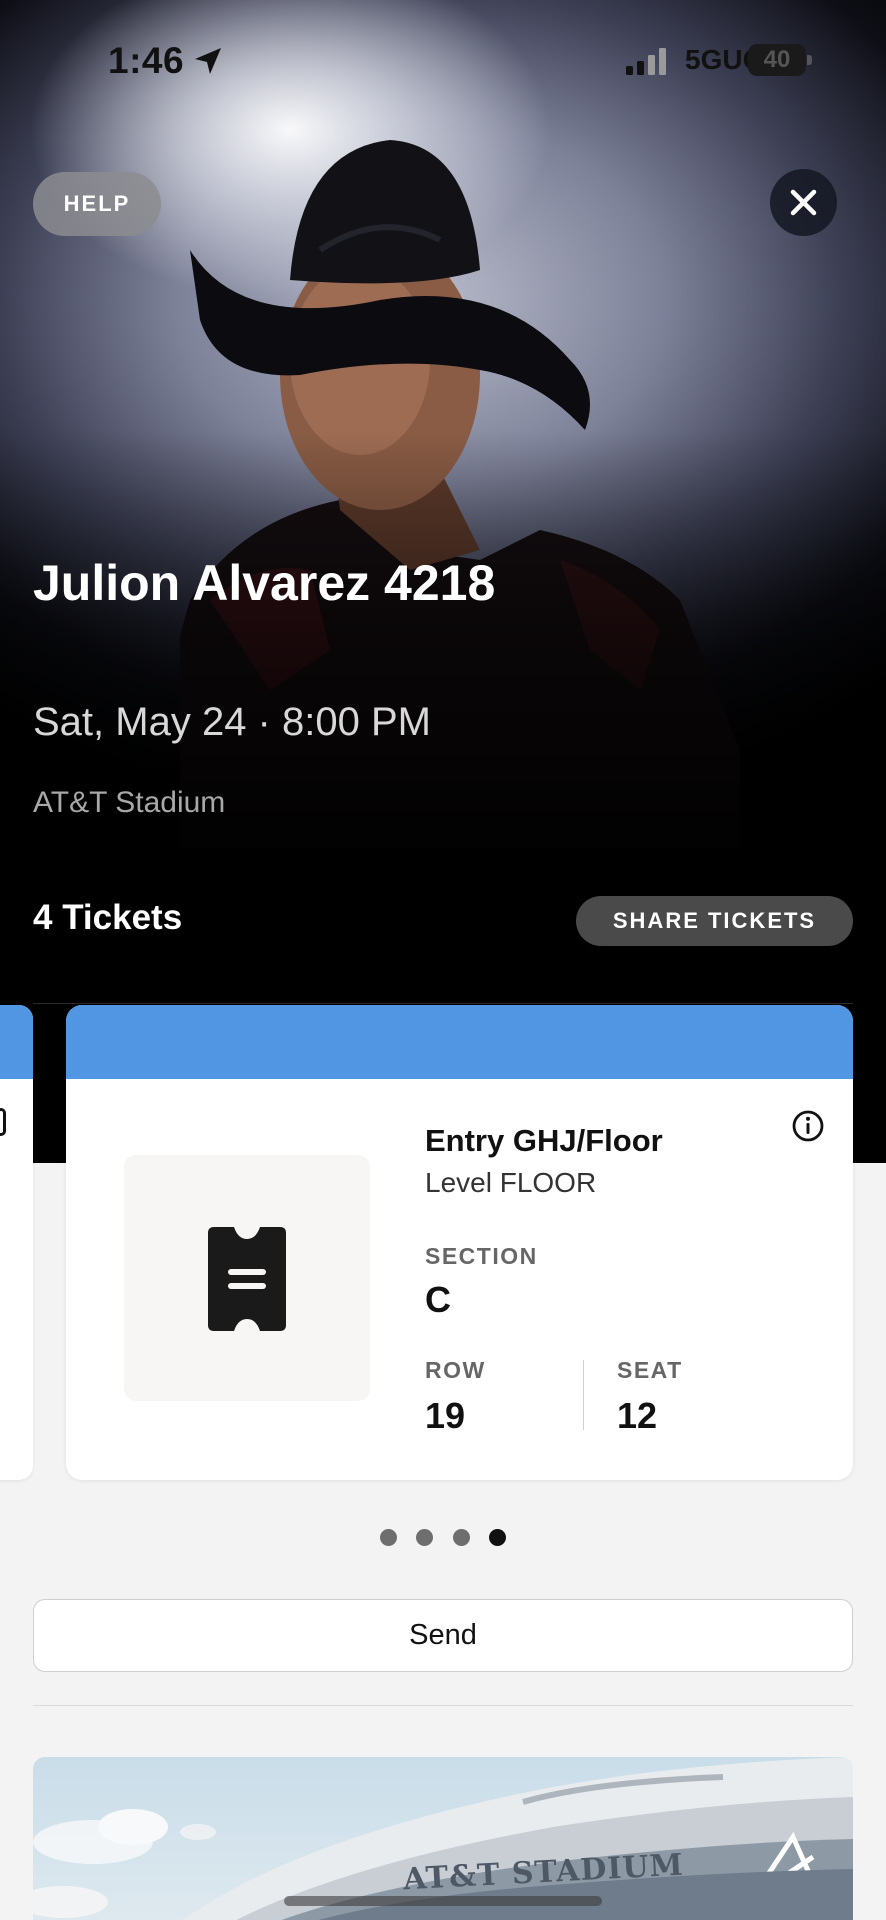 The height and width of the screenshot is (1920, 886). I want to click on hero-divider, so click(443, 1003).